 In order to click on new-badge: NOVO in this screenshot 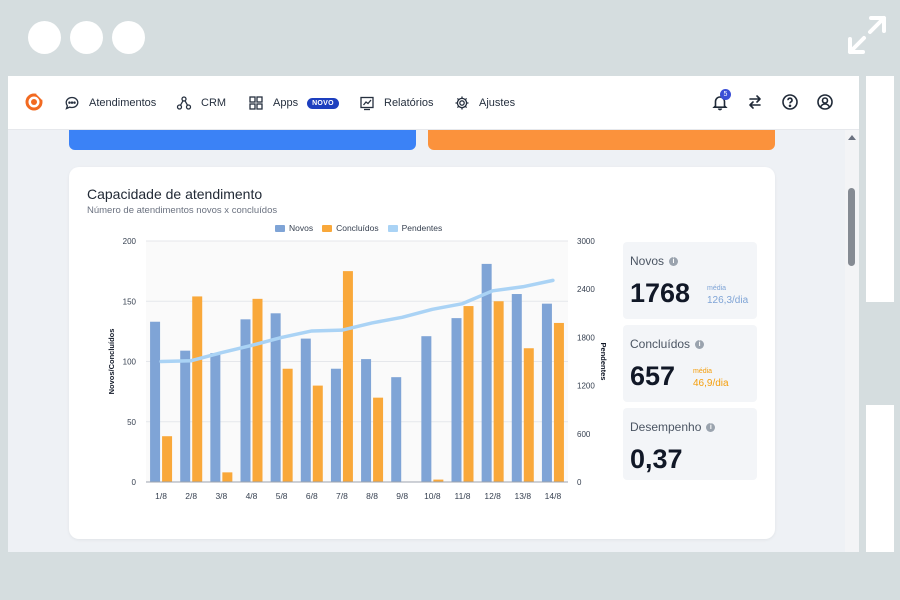, I will do `click(323, 103)`.